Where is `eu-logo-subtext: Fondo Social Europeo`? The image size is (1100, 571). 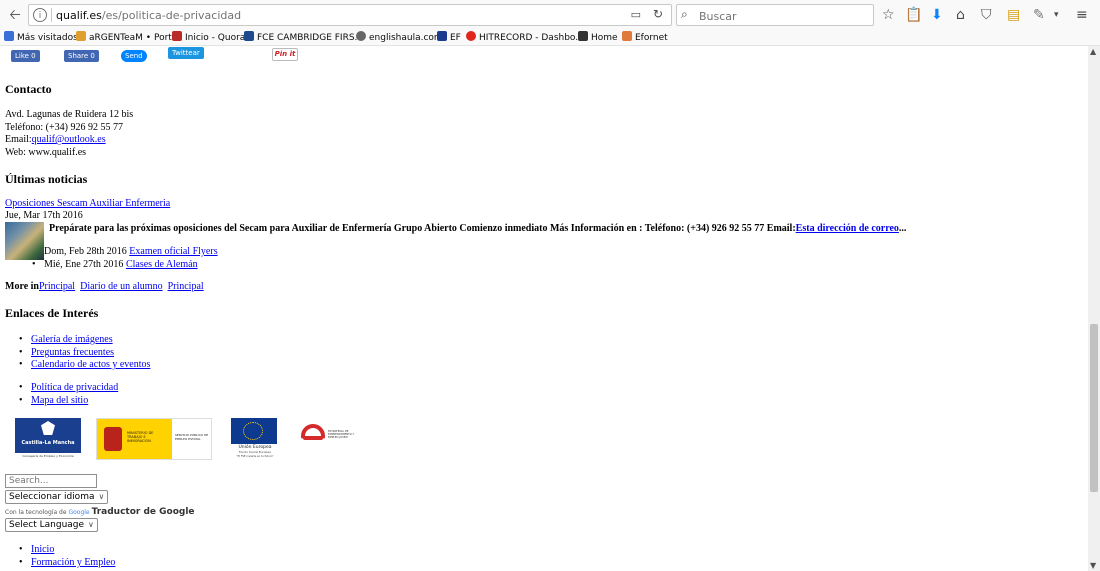 eu-logo-subtext: Fondo Social Europeo is located at coordinates (255, 452).